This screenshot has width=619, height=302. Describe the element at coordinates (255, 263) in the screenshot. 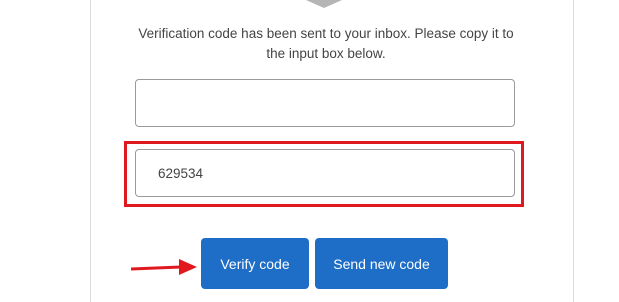

I see `verify-code-button: Verify code` at that location.